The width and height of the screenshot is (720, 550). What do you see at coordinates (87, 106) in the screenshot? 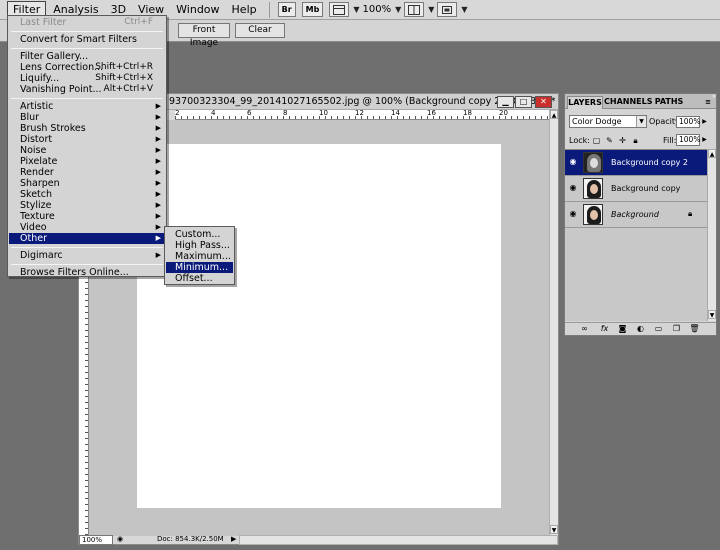
I see `menu-item-artistic: Artistic ▶` at bounding box center [87, 106].